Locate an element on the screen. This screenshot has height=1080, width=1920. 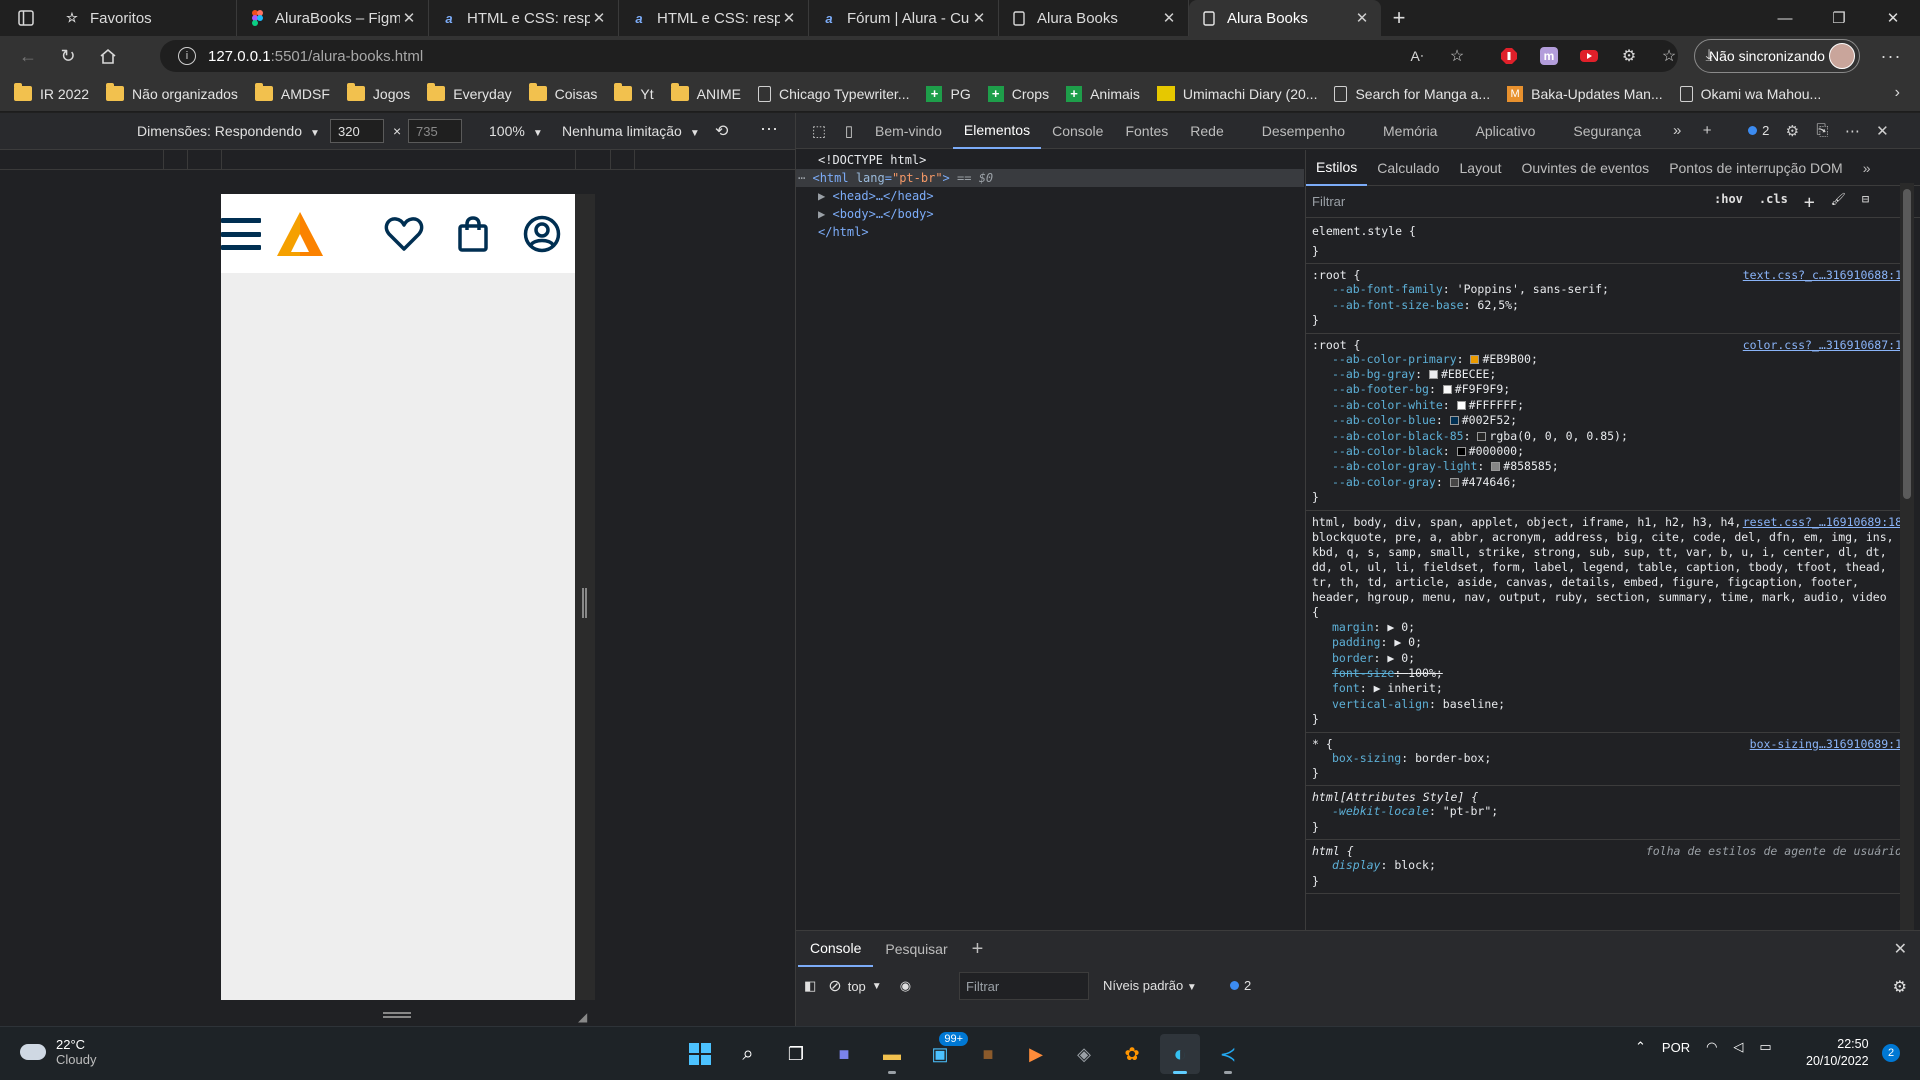
back-button: ← is located at coordinates (28, 56).